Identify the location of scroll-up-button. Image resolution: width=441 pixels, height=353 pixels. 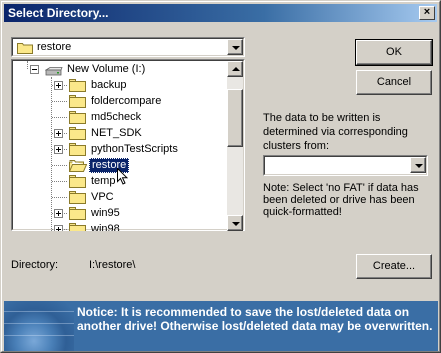
(235, 69).